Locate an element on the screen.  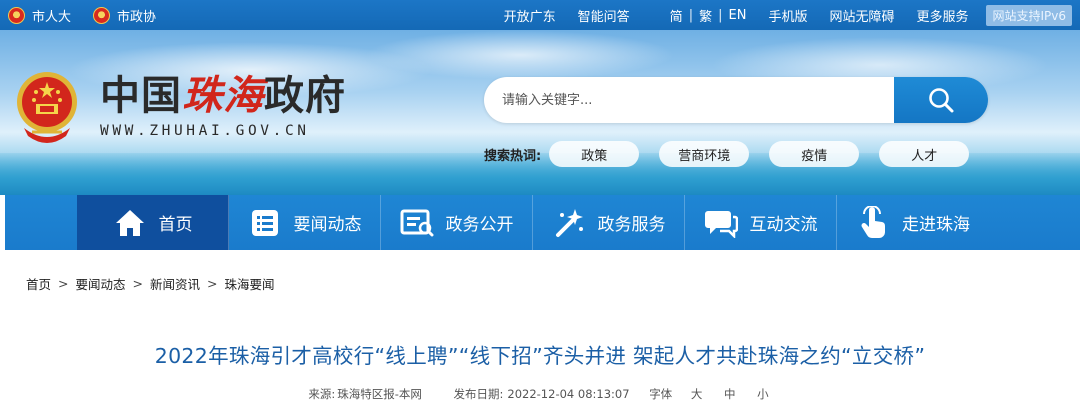
font-size-medium: 中 is located at coordinates (730, 394).